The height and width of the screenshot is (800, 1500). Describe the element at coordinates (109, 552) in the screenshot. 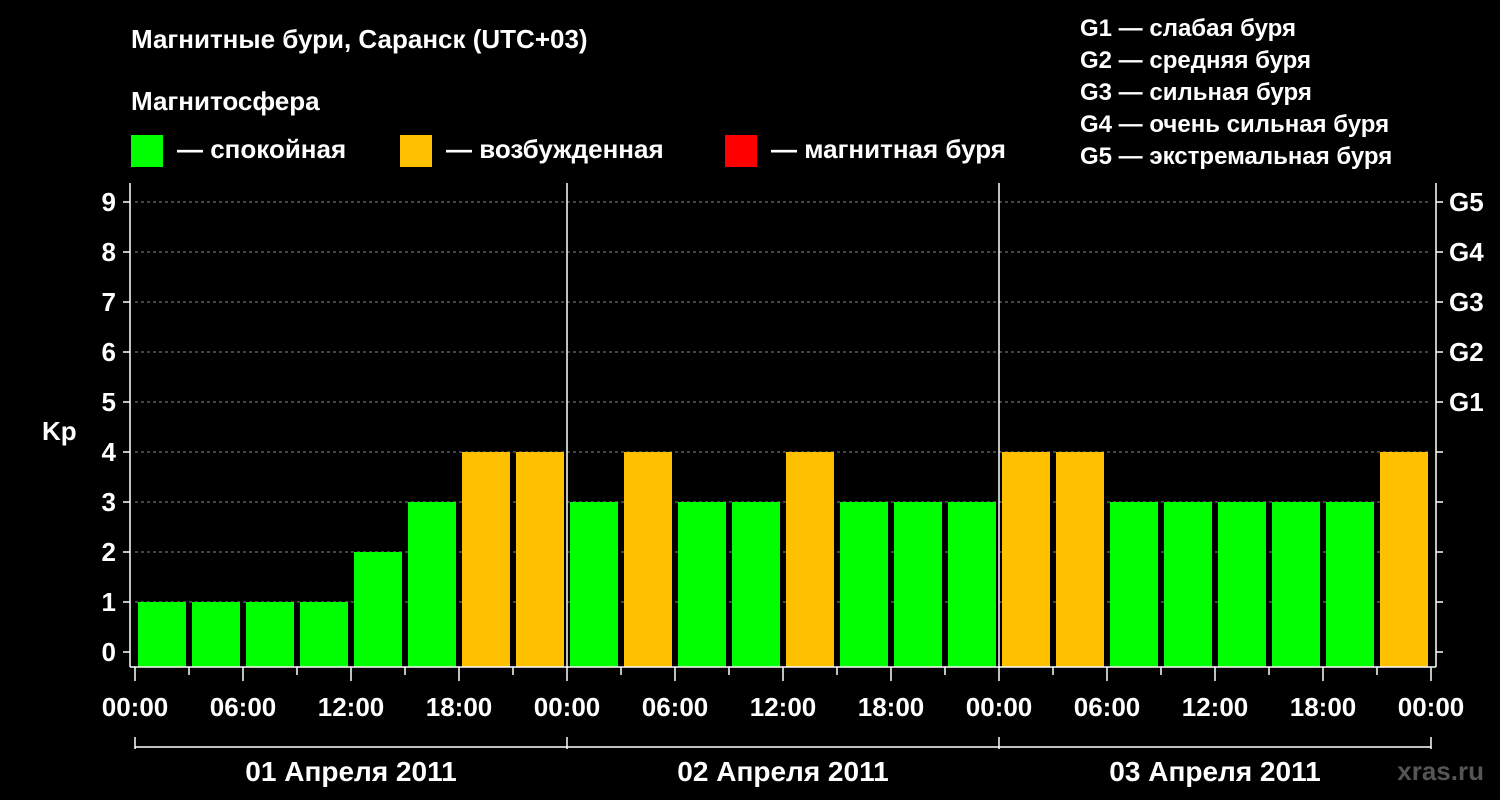

I see `y-tick-label: 2` at that location.